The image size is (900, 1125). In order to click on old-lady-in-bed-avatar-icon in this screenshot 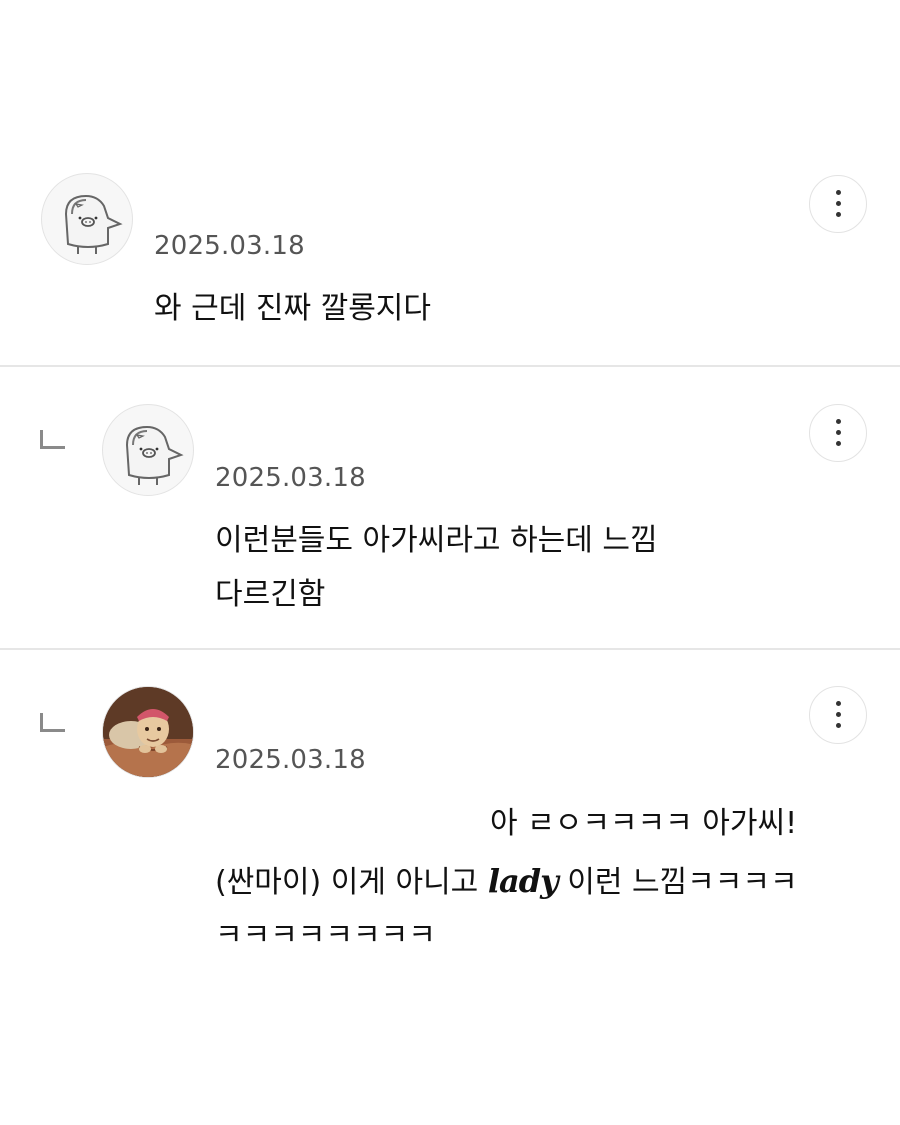, I will do `click(148, 732)`.